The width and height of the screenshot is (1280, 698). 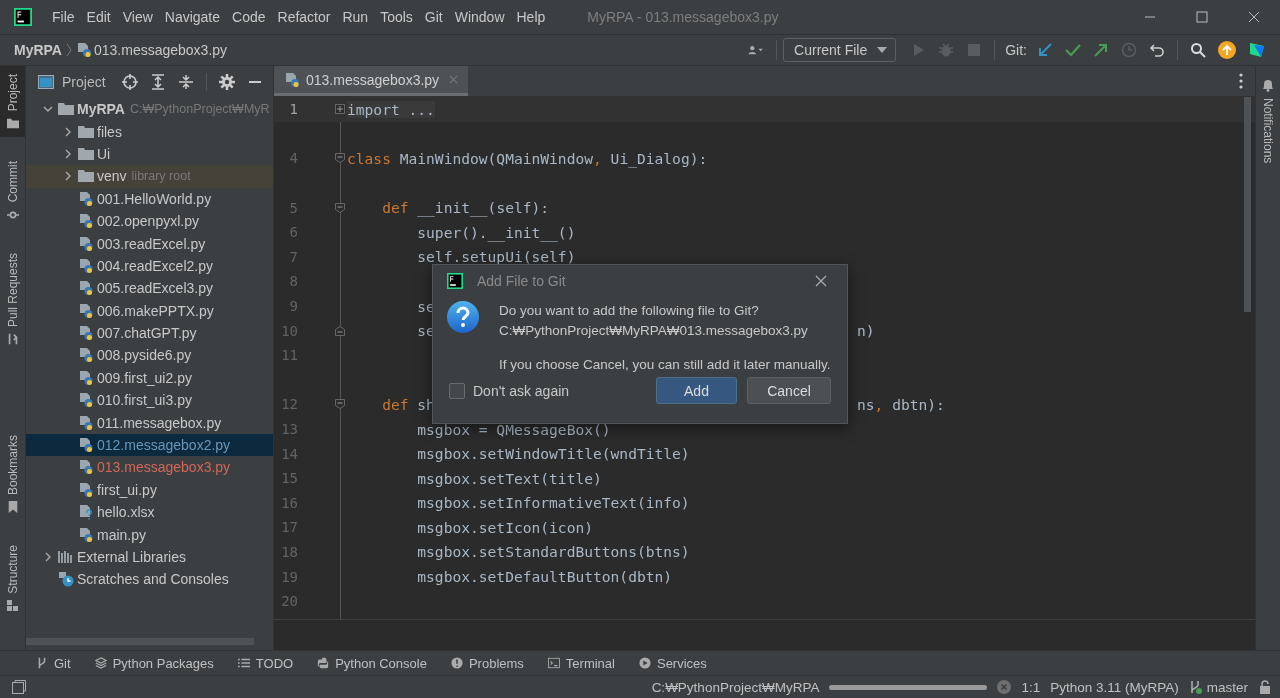 What do you see at coordinates (504, 527) in the screenshot?
I see `code-line: msgbox.setIcon(icon)` at bounding box center [504, 527].